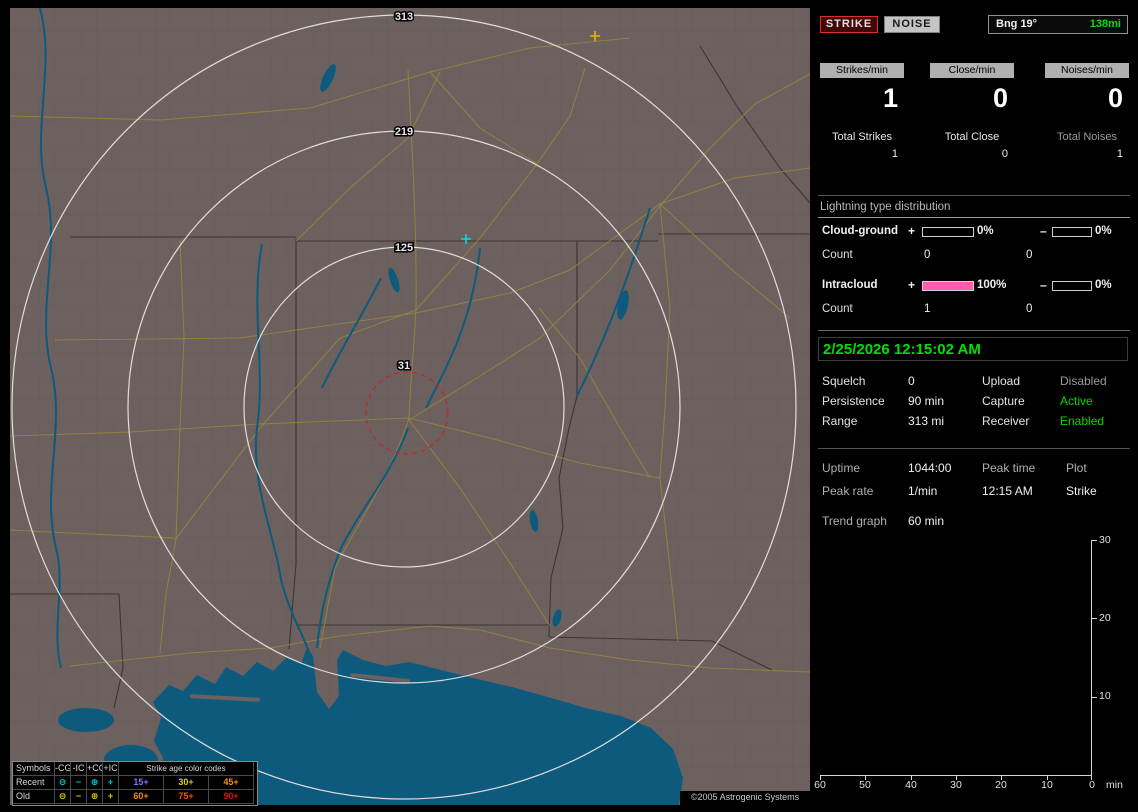 This screenshot has height=812, width=1138. Describe the element at coordinates (854, 521) in the screenshot. I see `trend-graph-label: Trend graph` at that location.